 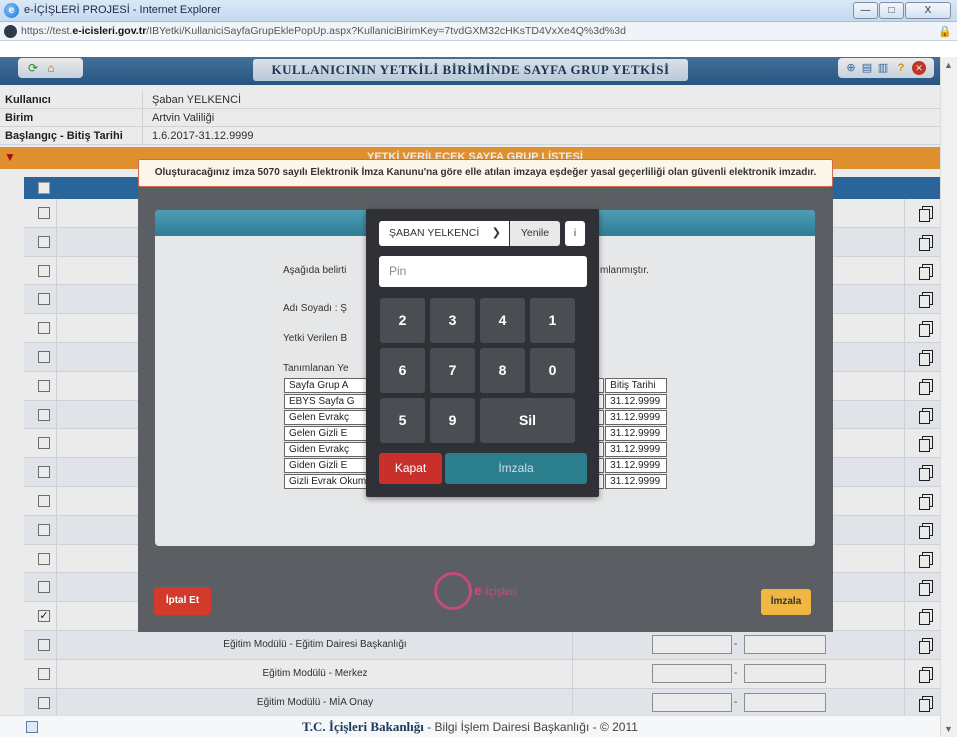 What do you see at coordinates (502, 370) in the screenshot?
I see `pin-key: 8` at bounding box center [502, 370].